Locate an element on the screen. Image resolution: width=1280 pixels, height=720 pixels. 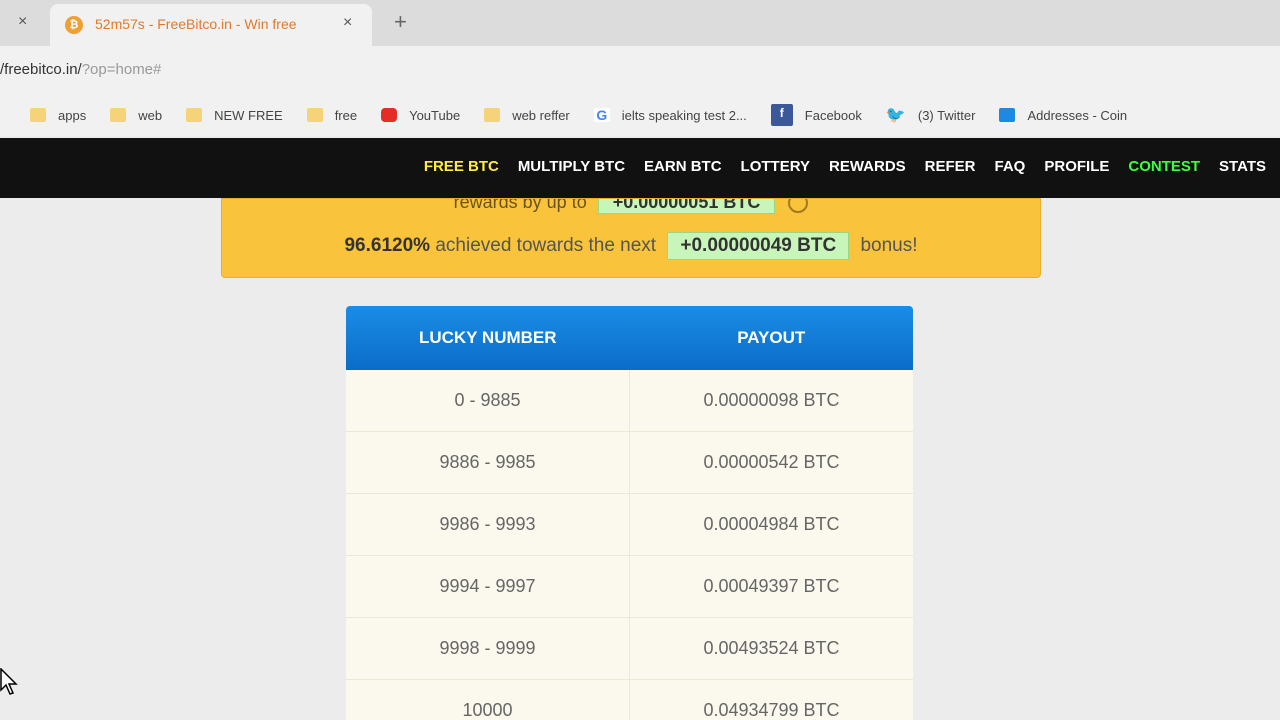
lucky-number-cell: 9886 - 9985 is located at coordinates (487, 462).